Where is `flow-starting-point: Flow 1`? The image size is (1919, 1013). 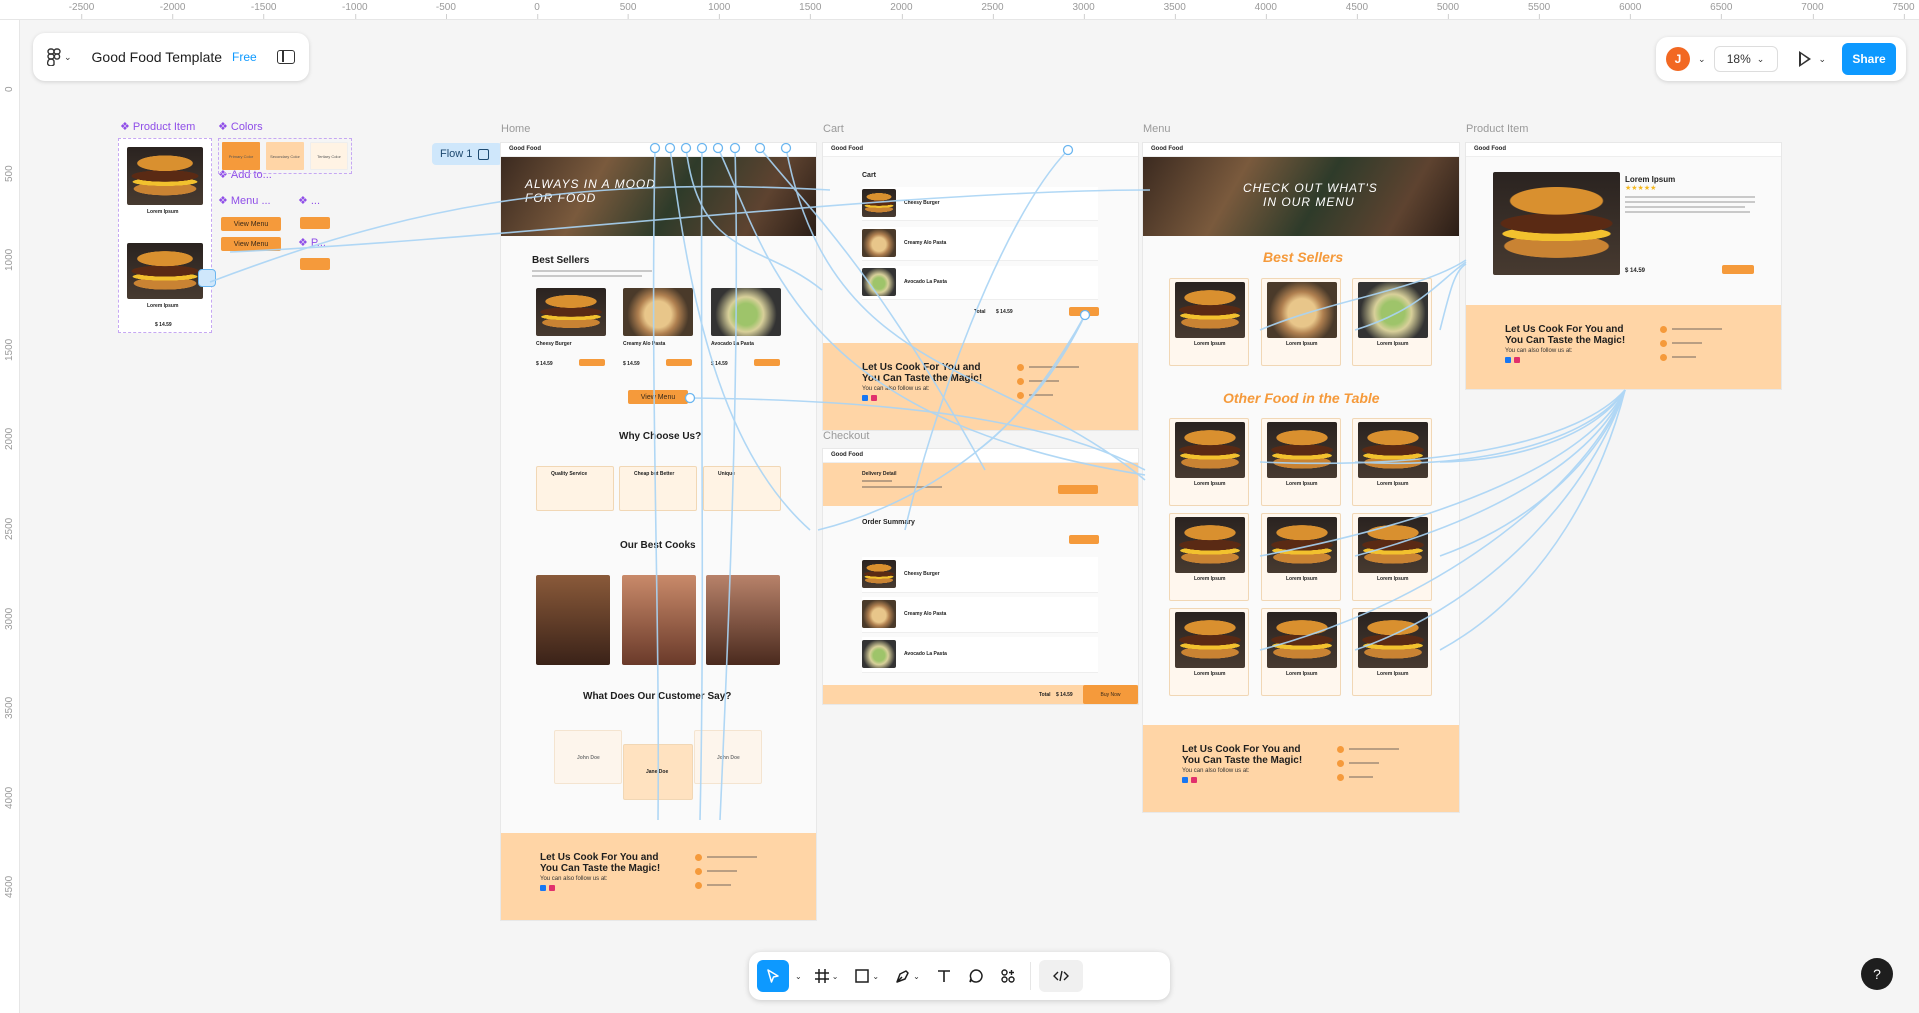
flow-starting-point: Flow 1 is located at coordinates (467, 154).